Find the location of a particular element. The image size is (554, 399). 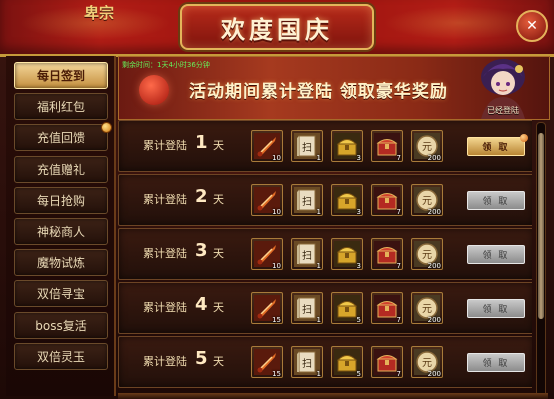

corner-tag: 卑宗 is located at coordinates (99, 13).